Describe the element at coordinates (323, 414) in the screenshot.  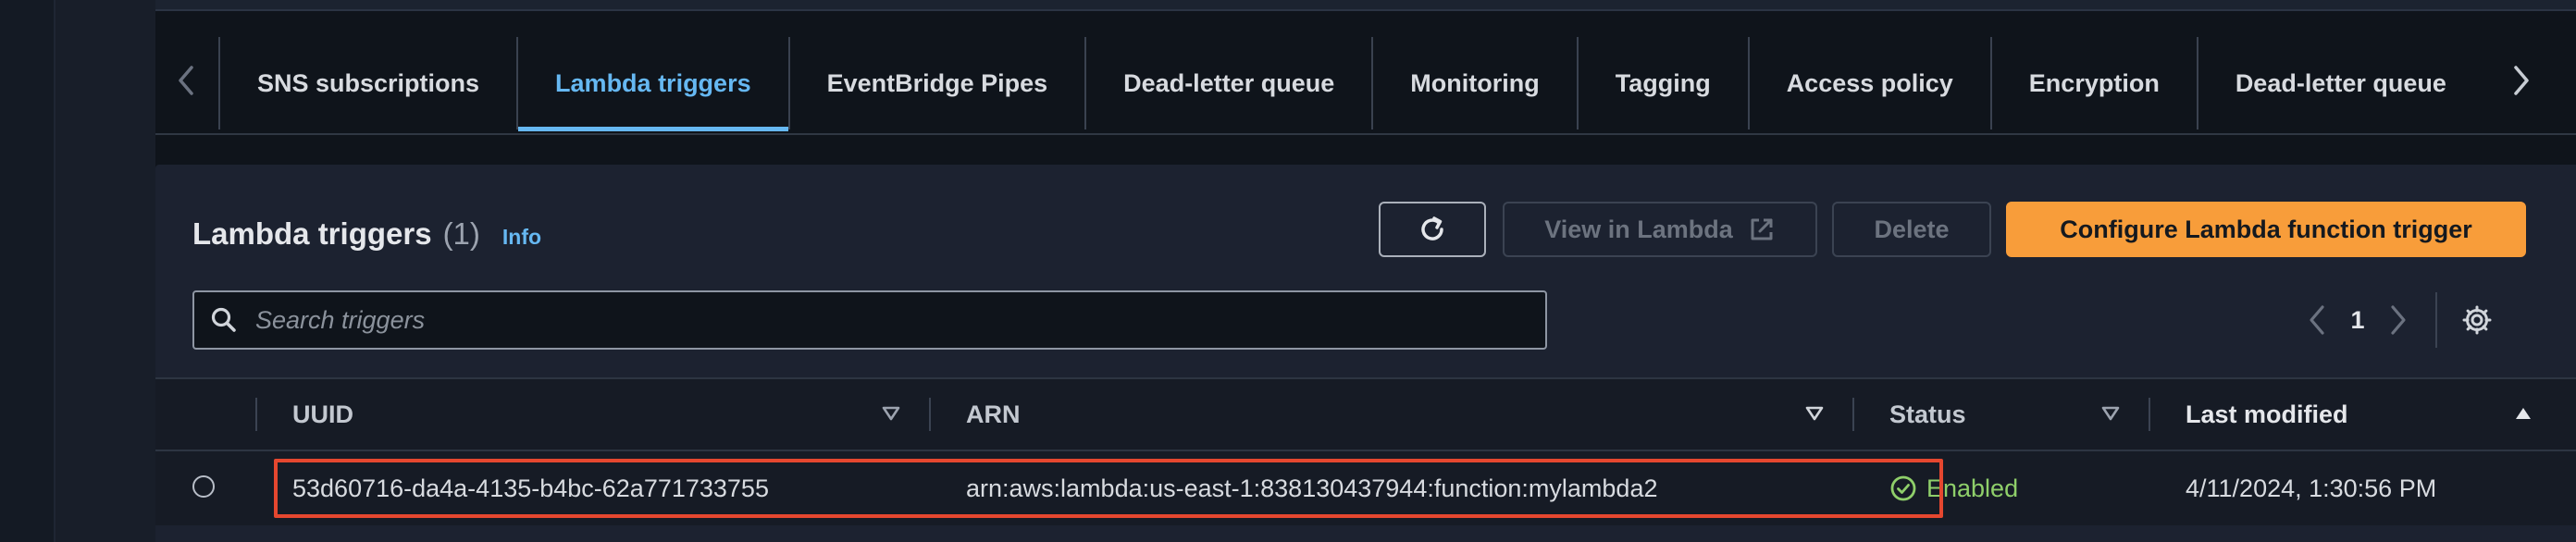
I see `uuid-column-header: UUID` at that location.